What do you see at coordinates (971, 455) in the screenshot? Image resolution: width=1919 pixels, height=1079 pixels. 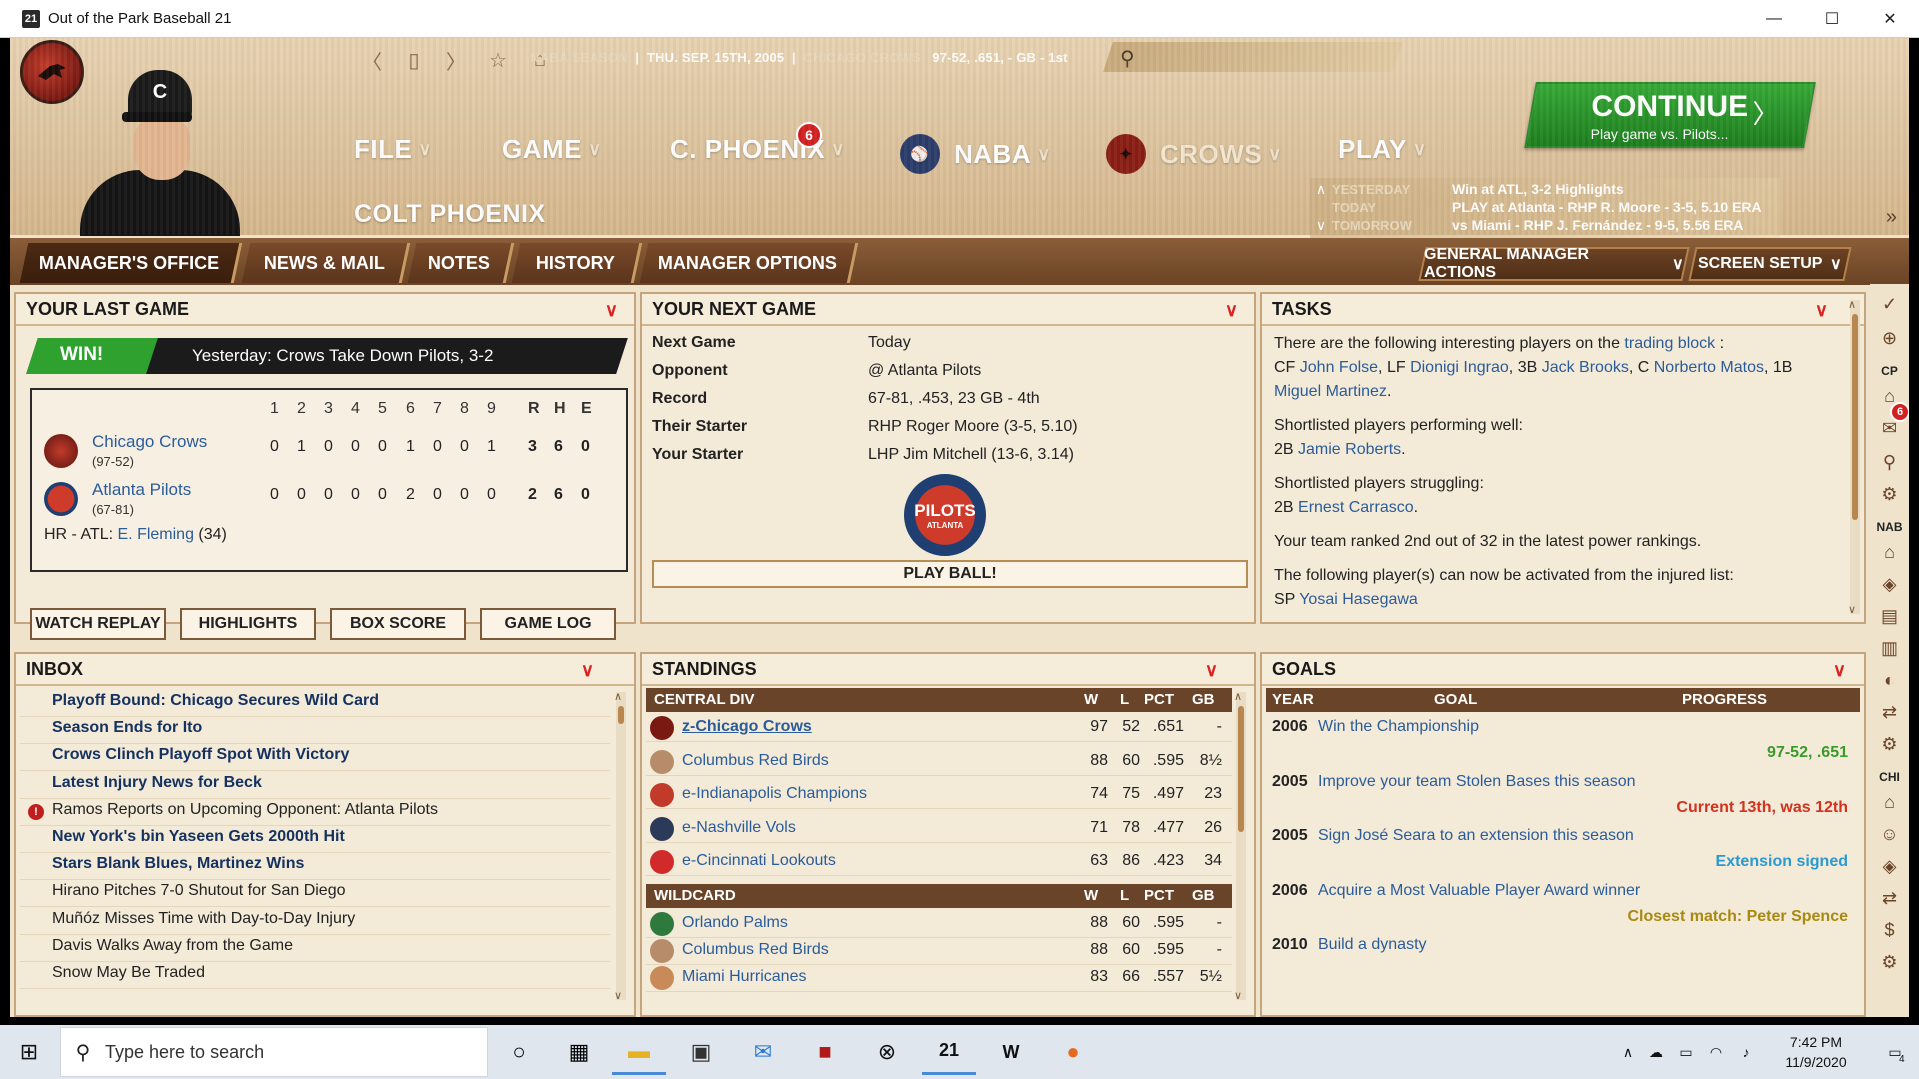 I see `your-starter-link: LHP Jim Mitchell (13-6, 3.14)` at bounding box center [971, 455].